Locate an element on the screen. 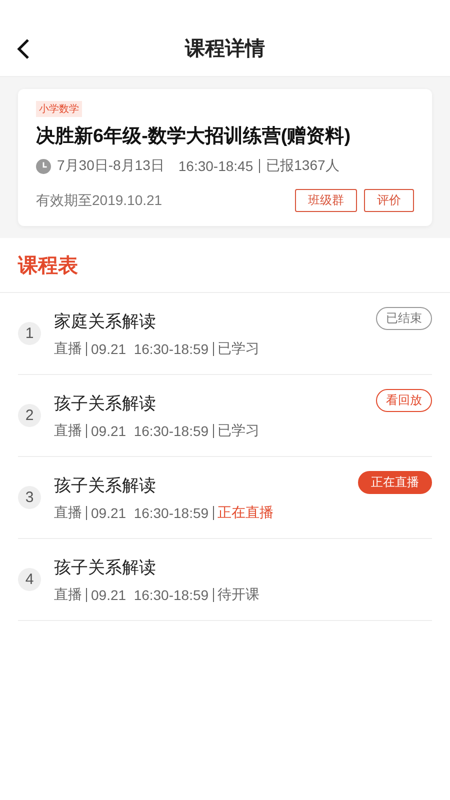  outline-button: 班级群 is located at coordinates (326, 200).